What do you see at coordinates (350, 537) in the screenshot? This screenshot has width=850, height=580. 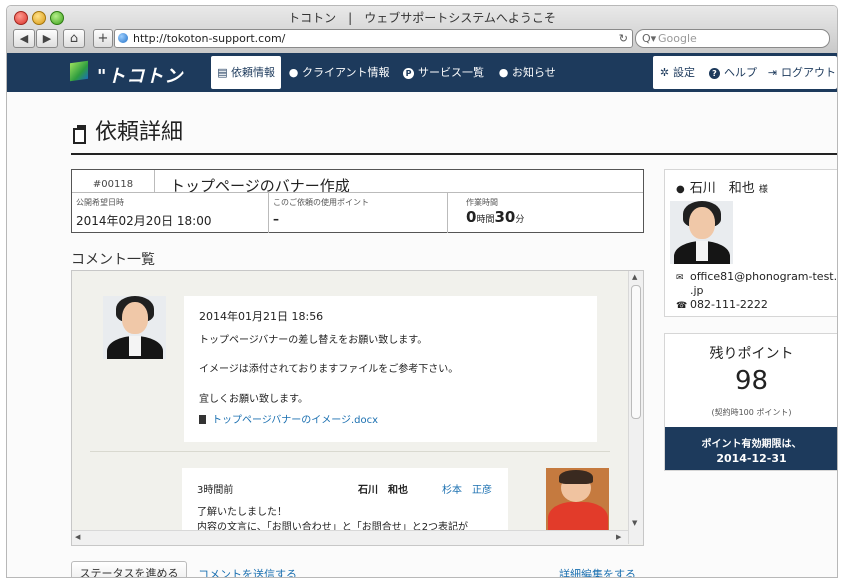 I see `horizontal-scrollbar: ◀ ▶` at bounding box center [350, 537].